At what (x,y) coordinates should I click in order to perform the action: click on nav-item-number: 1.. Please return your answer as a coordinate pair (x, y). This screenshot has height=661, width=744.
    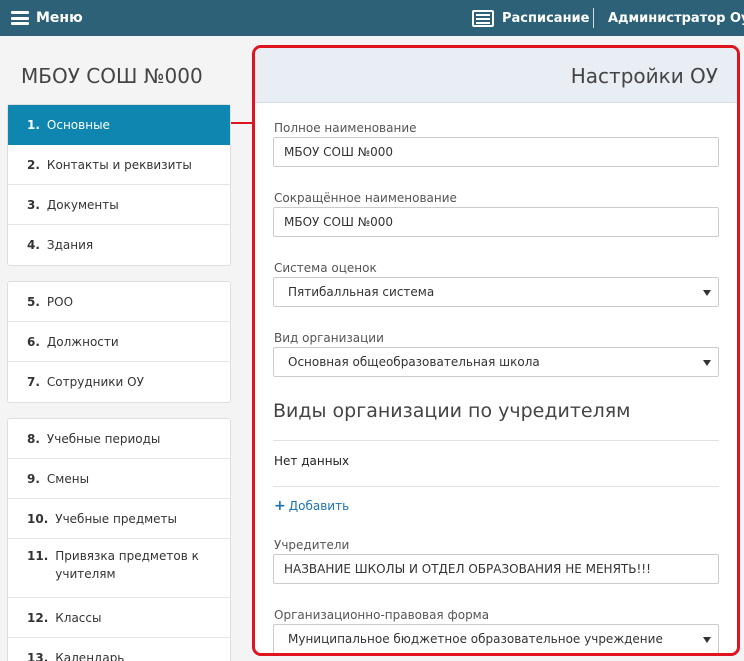
    Looking at the image, I should click on (33, 124).